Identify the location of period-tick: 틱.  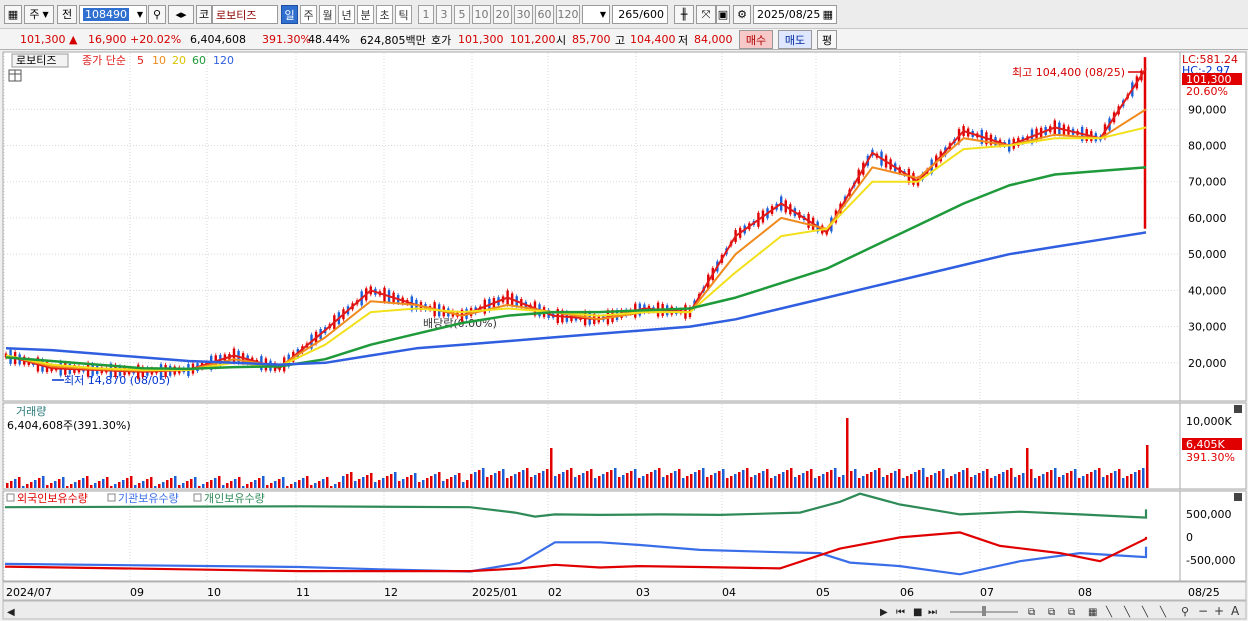
(403, 14).